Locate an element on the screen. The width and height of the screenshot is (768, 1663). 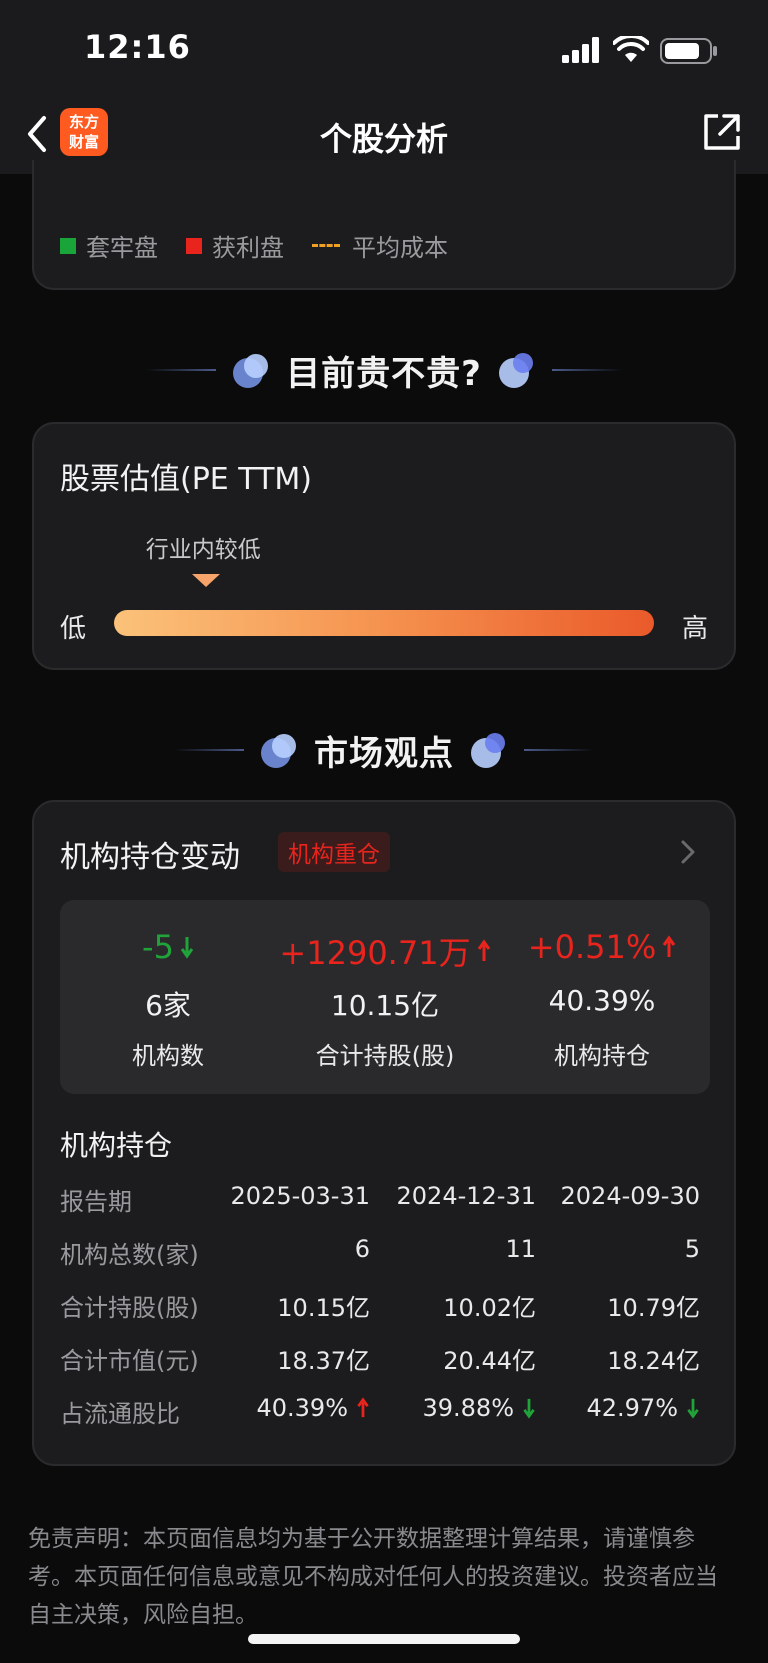
section-title: 目前贵不贵? is located at coordinates (384, 373).